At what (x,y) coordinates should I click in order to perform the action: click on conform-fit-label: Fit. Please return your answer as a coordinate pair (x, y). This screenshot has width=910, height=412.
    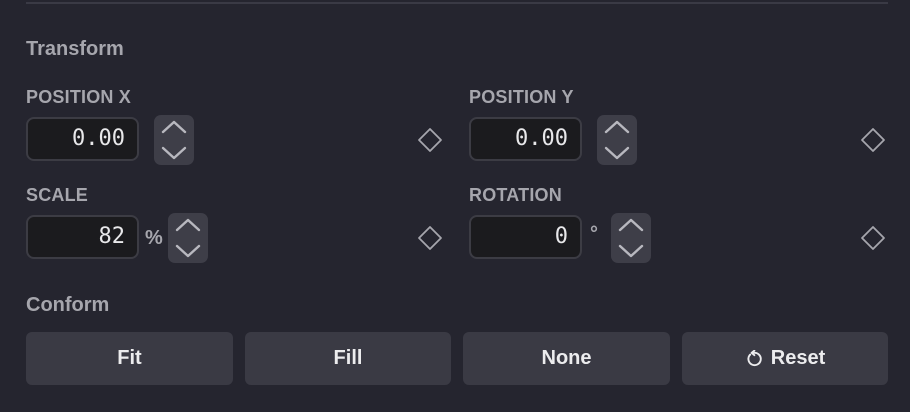
    Looking at the image, I should click on (129, 358).